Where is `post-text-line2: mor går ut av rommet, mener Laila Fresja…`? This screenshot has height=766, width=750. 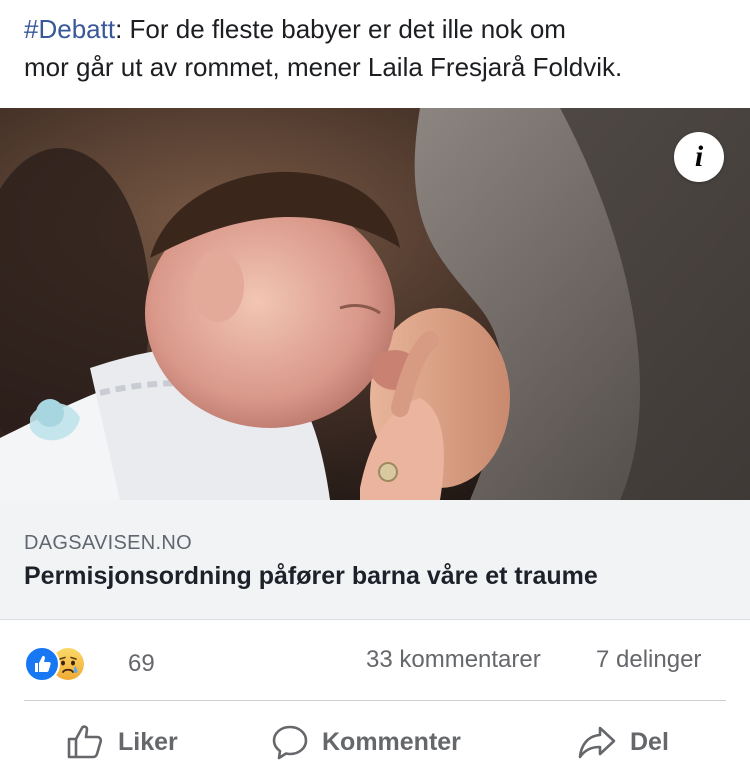 post-text-line2: mor går ut av rommet, mener Laila Fresja… is located at coordinates (323, 67).